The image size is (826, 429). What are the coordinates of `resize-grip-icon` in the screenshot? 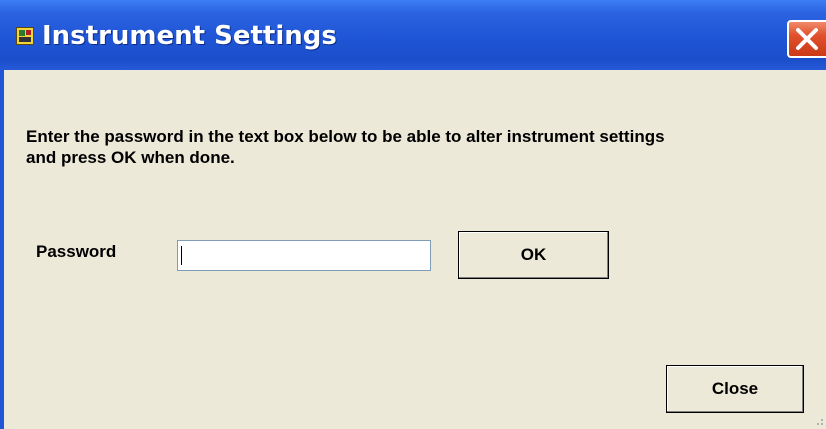 It's located at (818, 420).